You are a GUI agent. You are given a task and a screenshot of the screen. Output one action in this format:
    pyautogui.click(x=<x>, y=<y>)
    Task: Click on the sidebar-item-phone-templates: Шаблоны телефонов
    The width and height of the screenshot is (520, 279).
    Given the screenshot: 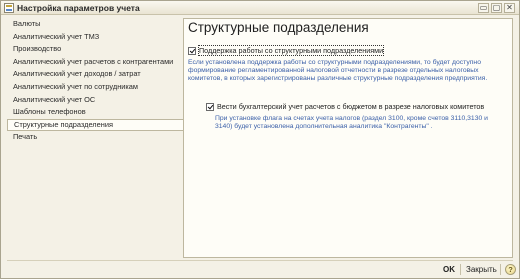 What is the action you would take?
    pyautogui.click(x=95, y=112)
    